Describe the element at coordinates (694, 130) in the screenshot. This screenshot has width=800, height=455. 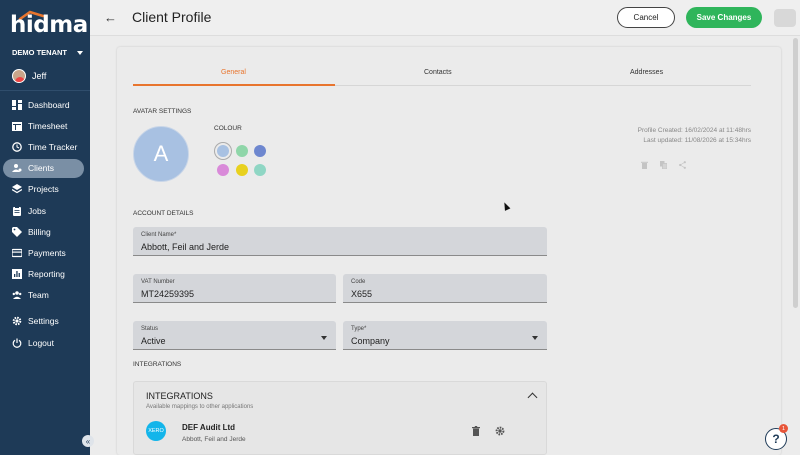
I see `profile-created: Profile Created: 16/02/2024 at 11:48hrs` at that location.